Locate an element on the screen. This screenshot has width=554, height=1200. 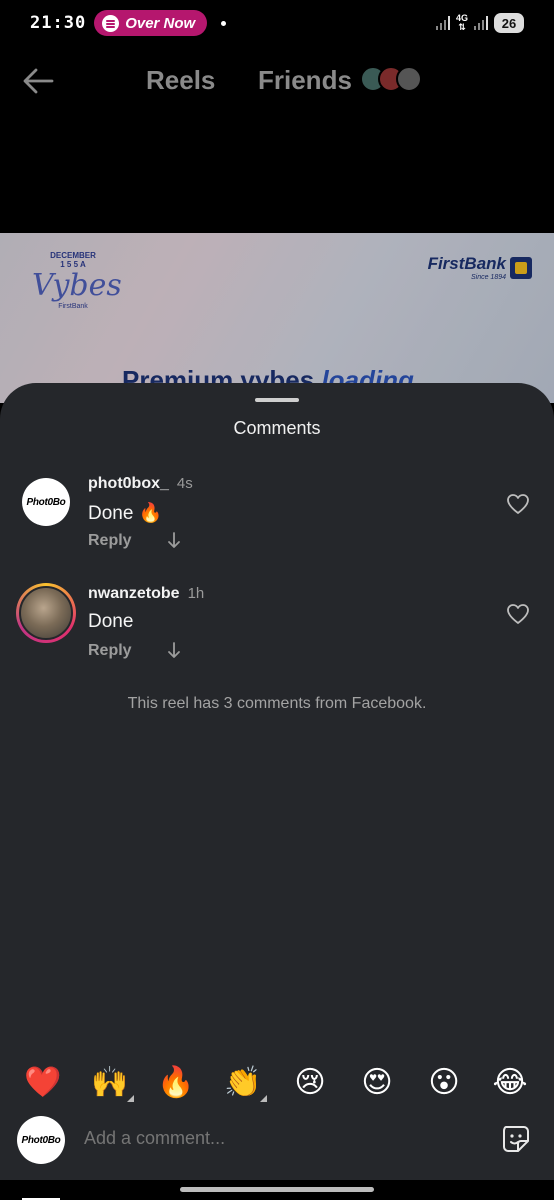
reaction-laughing: 😂 is located at coordinates (510, 1083).